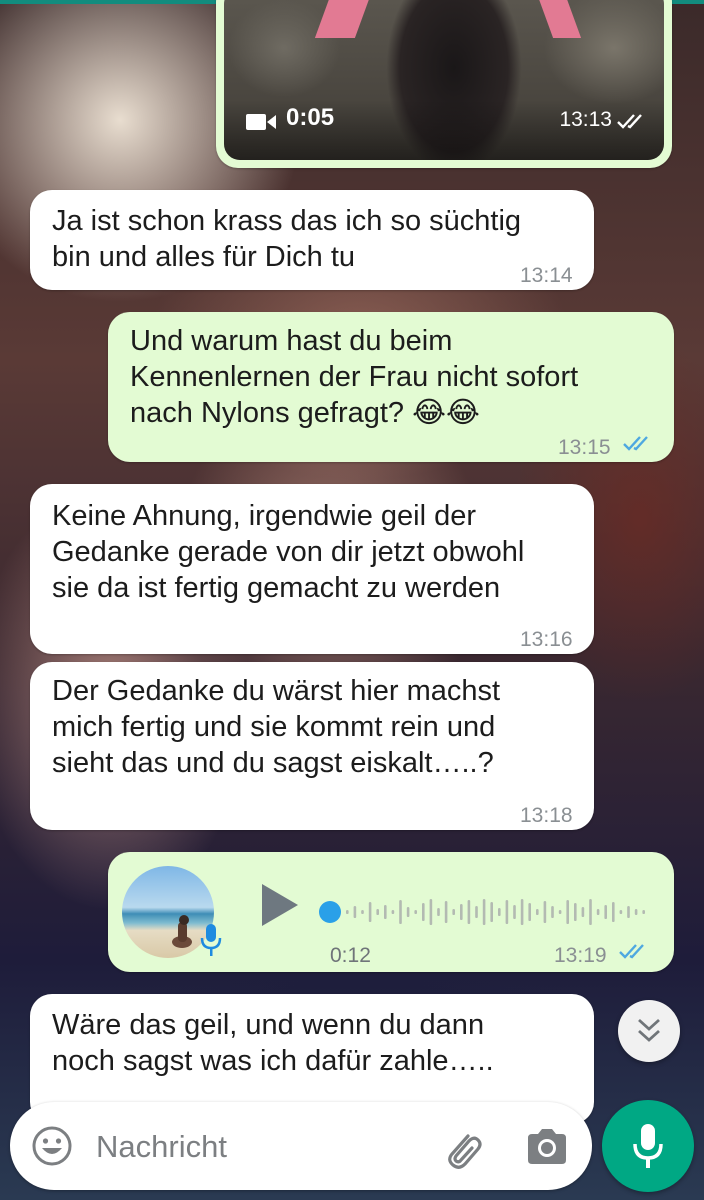 The width and height of the screenshot is (704, 1200). I want to click on play-icon, so click(279, 905).